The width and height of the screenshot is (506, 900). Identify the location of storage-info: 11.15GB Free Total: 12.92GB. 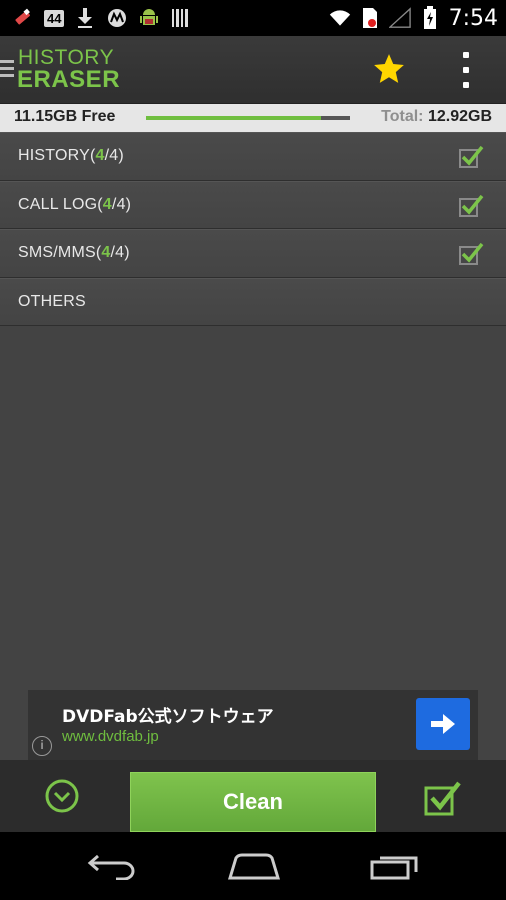
(253, 118).